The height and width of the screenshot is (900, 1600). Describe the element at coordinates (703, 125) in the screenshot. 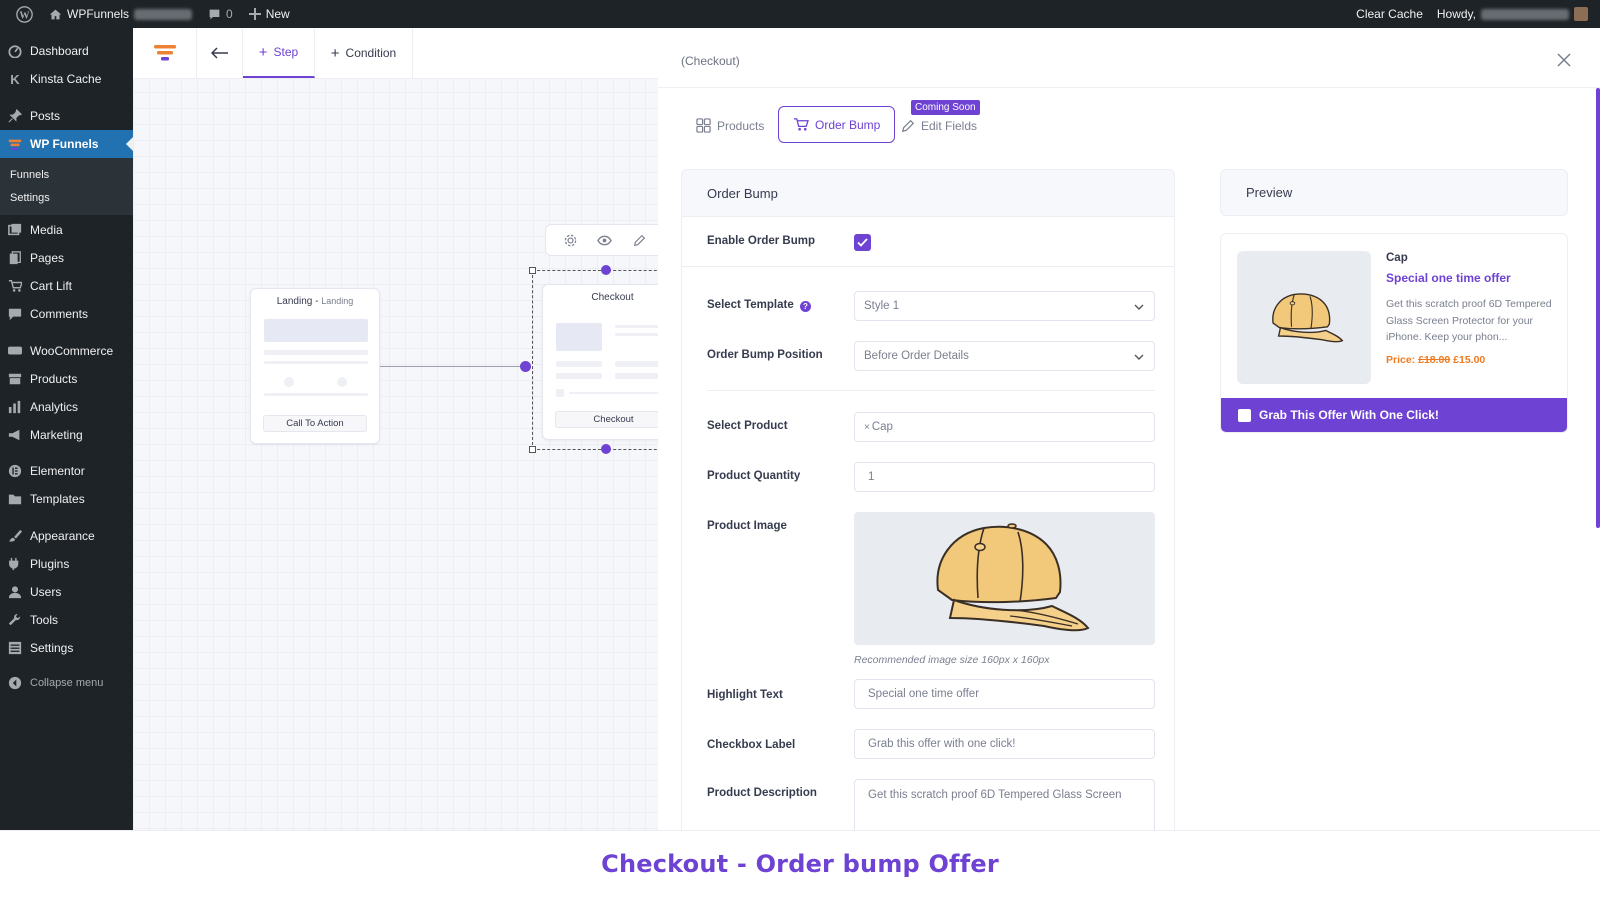

I see `grid-icon` at that location.